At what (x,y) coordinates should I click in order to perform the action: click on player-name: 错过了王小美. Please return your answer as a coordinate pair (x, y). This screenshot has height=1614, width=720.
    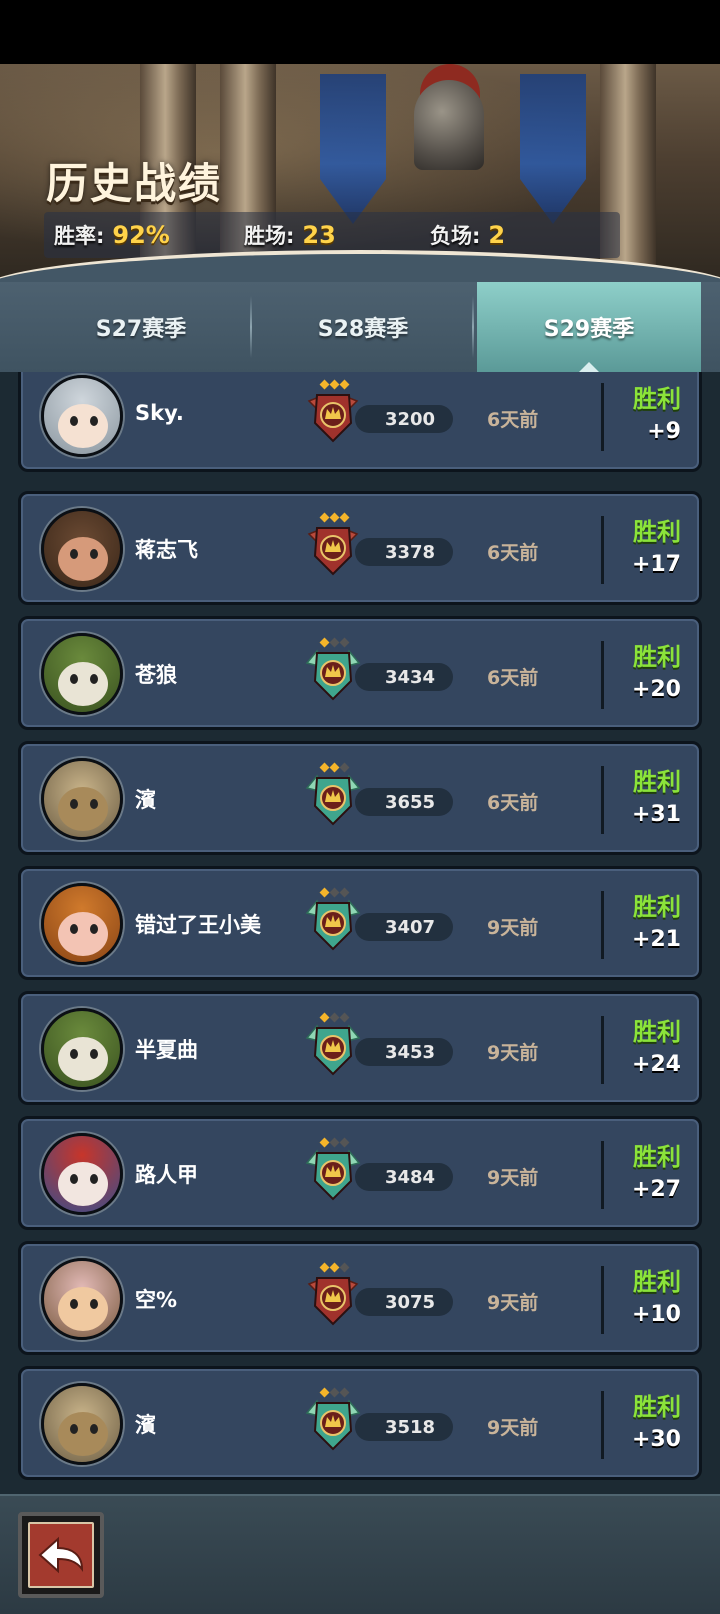
    Looking at the image, I should click on (198, 925).